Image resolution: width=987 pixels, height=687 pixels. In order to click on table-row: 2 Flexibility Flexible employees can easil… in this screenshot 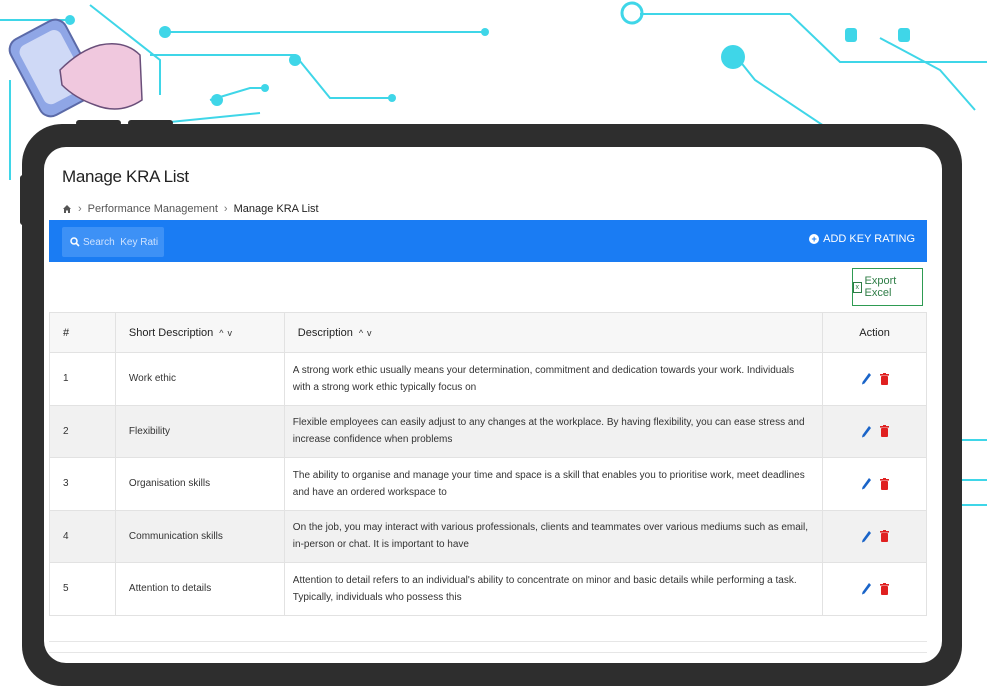, I will do `click(488, 431)`.